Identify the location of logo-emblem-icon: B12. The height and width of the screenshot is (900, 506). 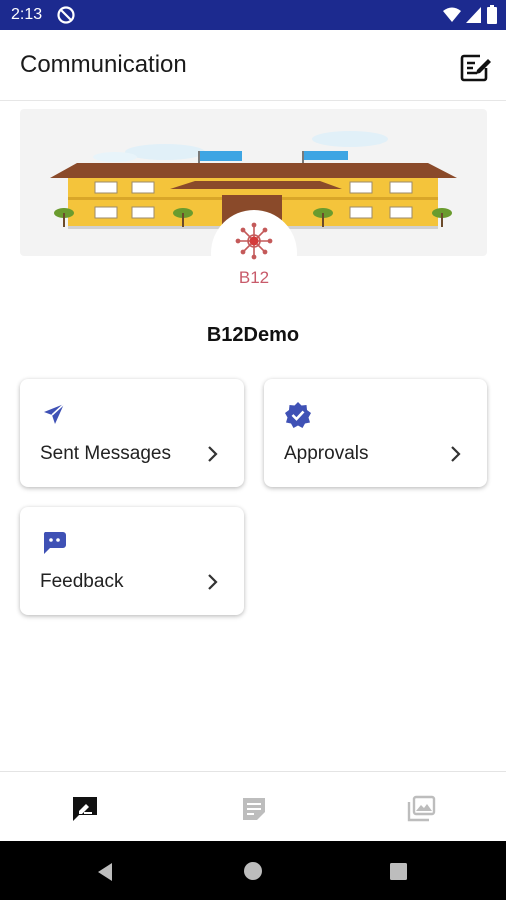
(254, 254).